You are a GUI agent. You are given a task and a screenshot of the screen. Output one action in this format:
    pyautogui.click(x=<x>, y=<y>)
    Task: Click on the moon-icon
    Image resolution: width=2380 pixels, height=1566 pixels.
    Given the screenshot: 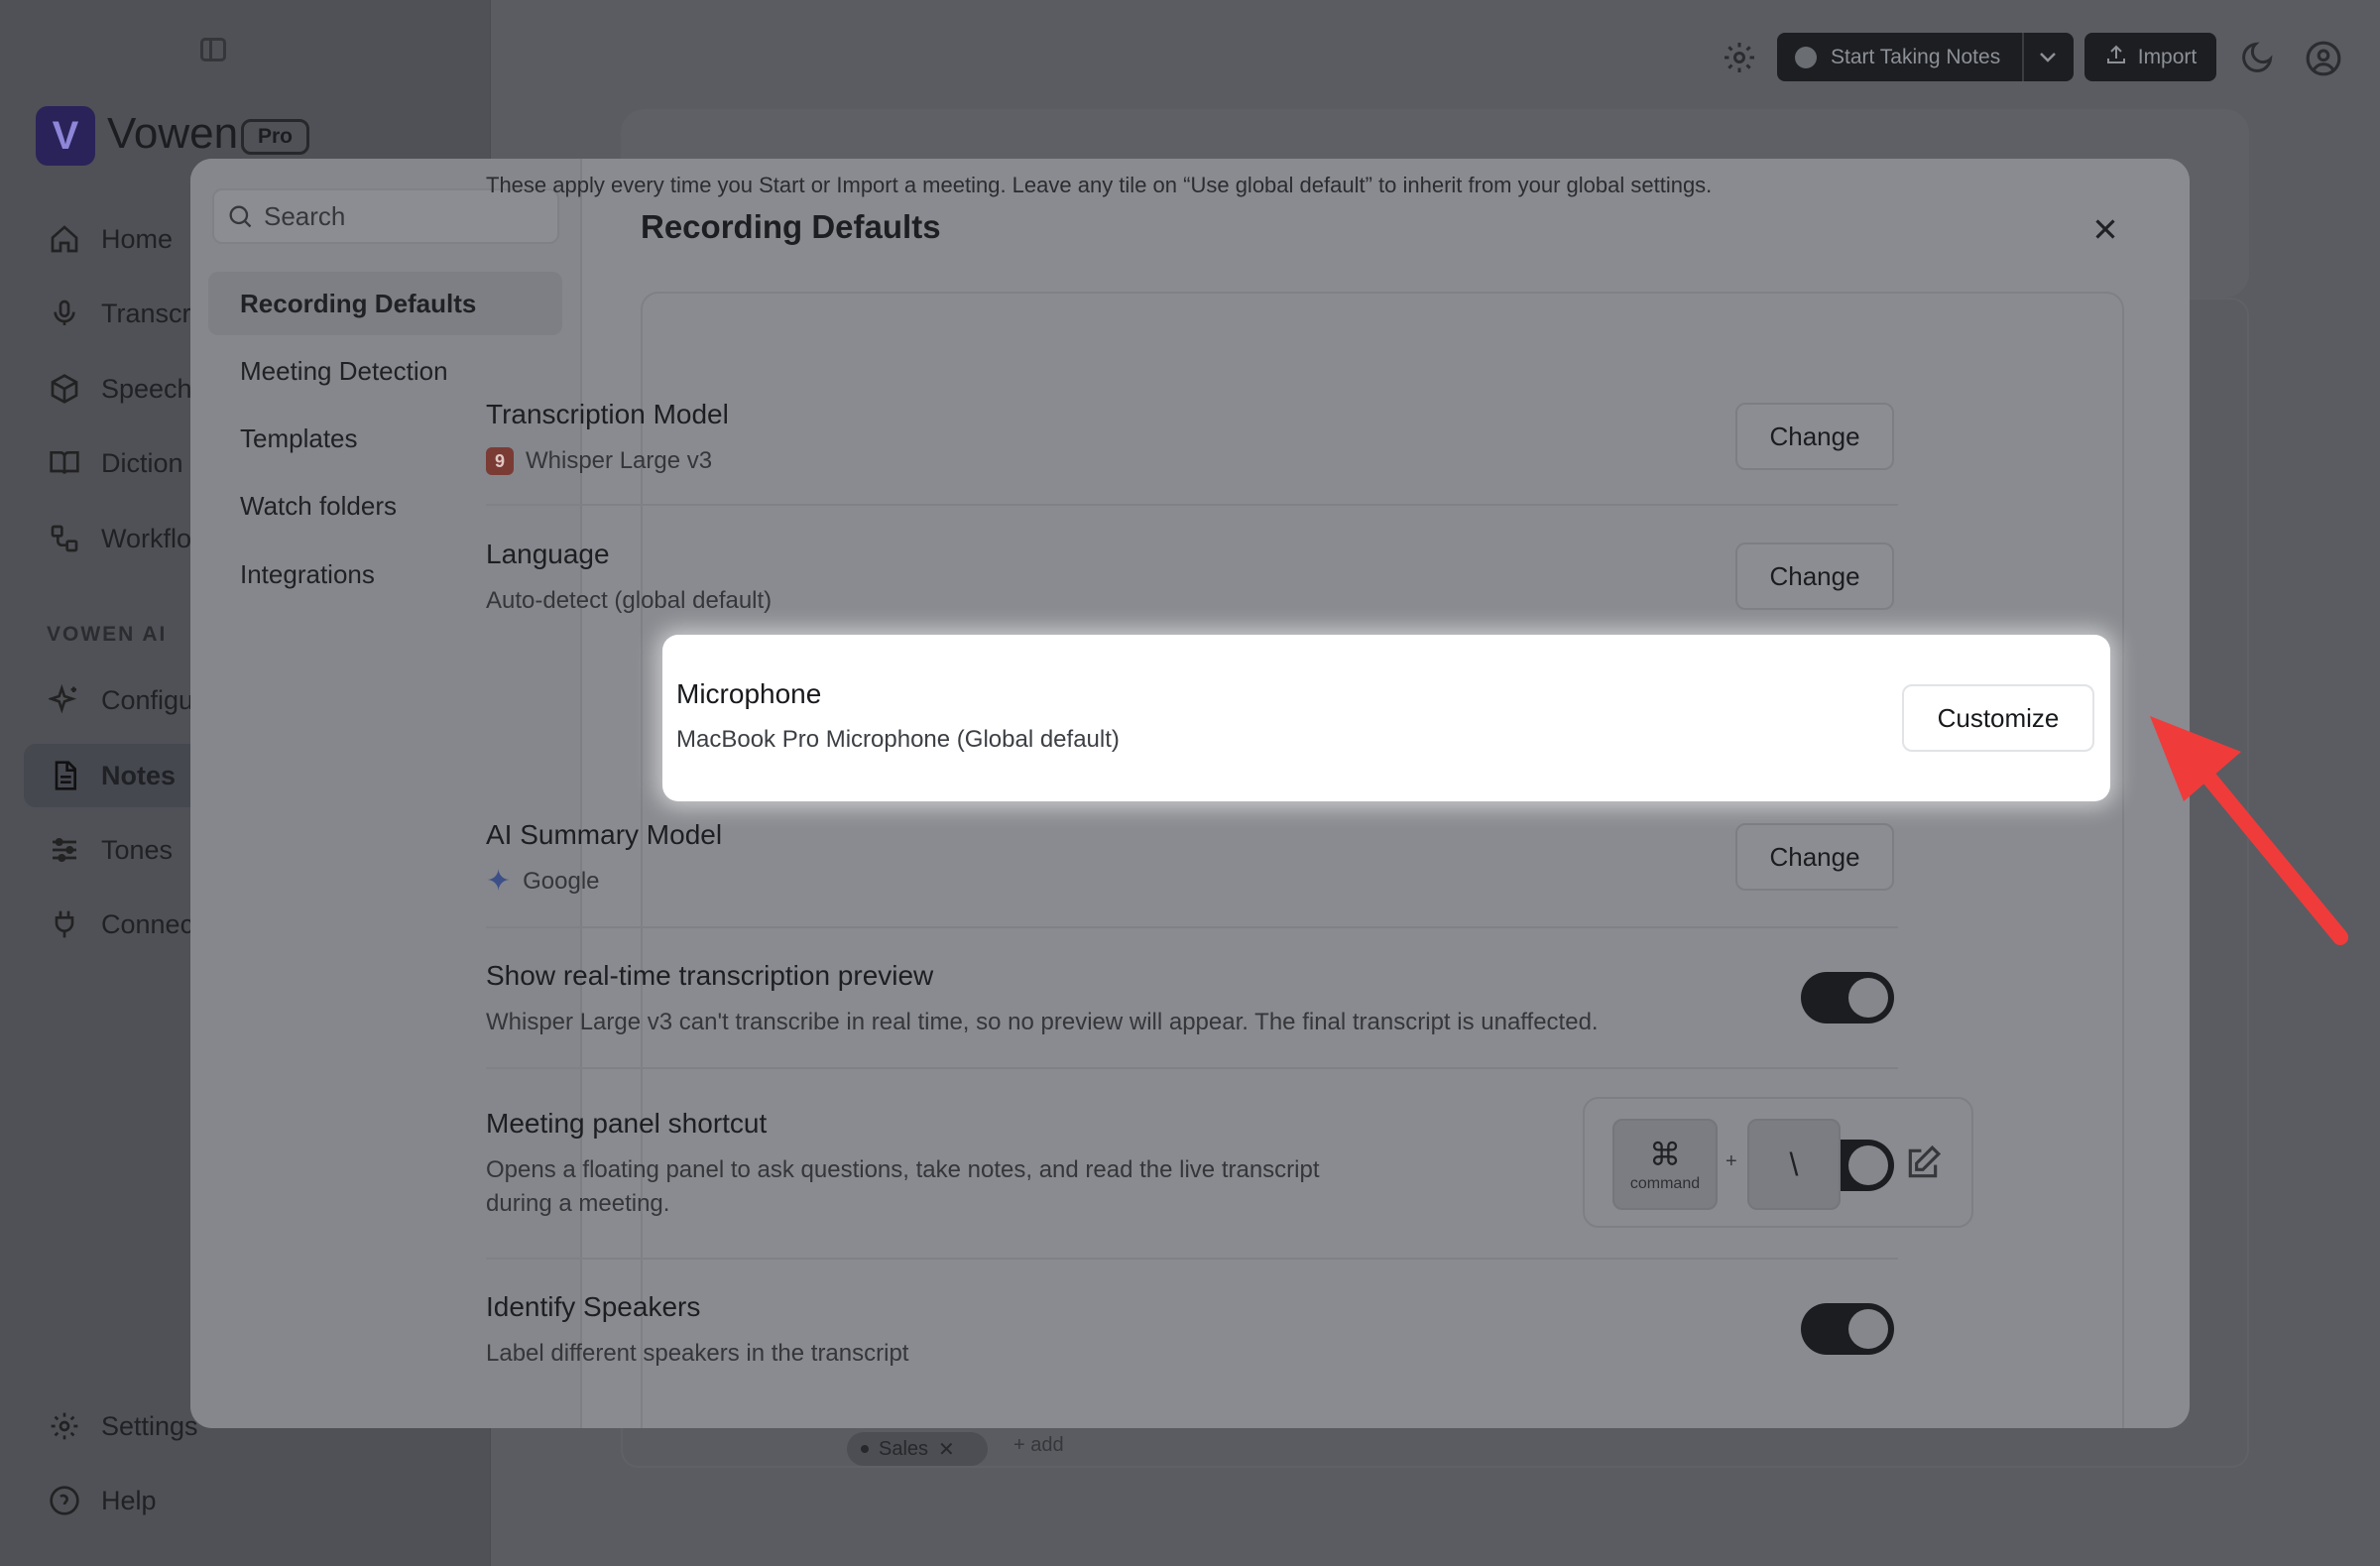 What is the action you would take?
    pyautogui.click(x=2257, y=57)
    